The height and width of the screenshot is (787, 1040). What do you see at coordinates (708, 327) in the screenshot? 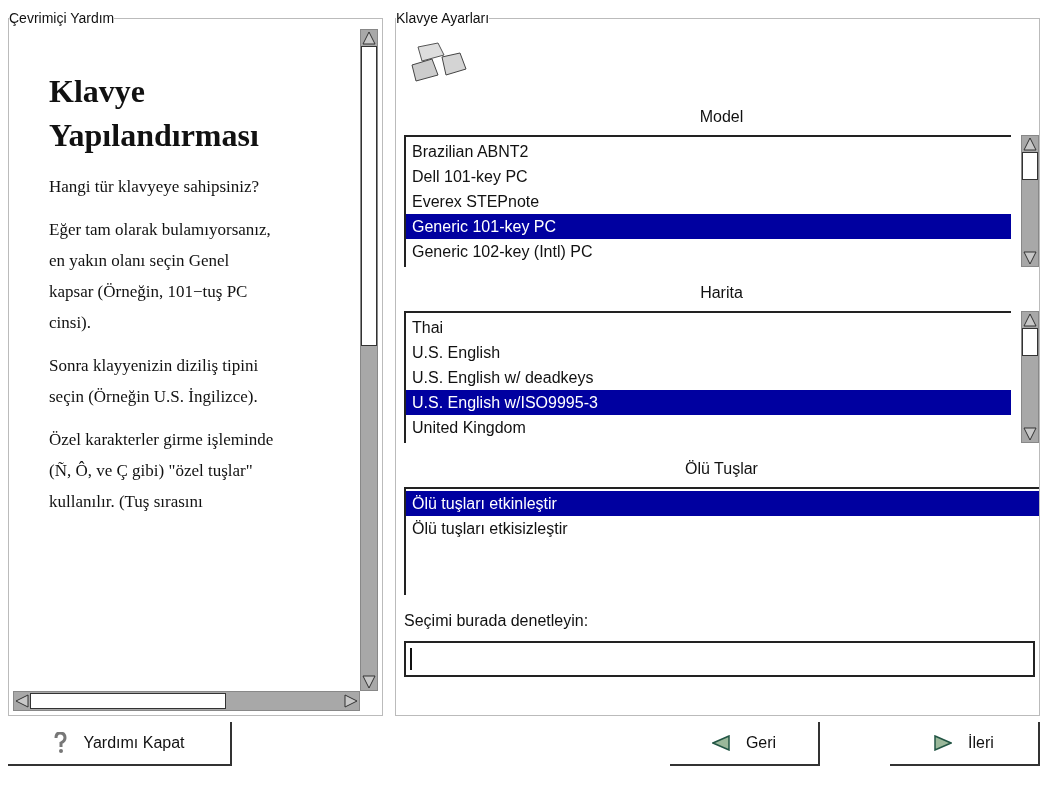
I see `list-item: Thai` at bounding box center [708, 327].